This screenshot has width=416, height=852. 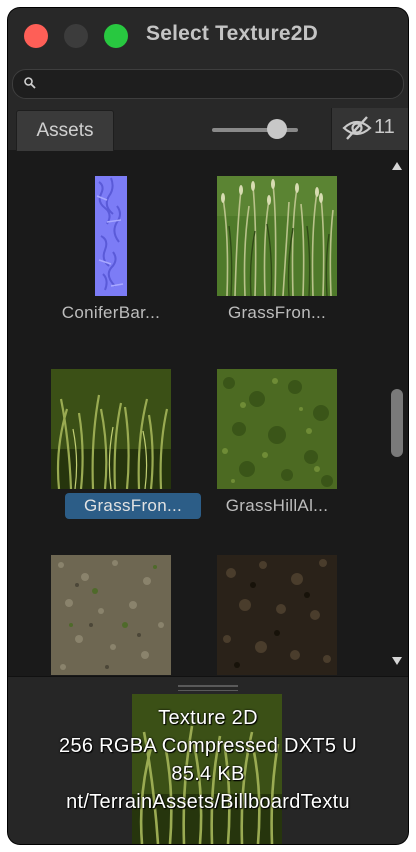 What do you see at coordinates (397, 166) in the screenshot?
I see `scroll-up-arrow-icon` at bounding box center [397, 166].